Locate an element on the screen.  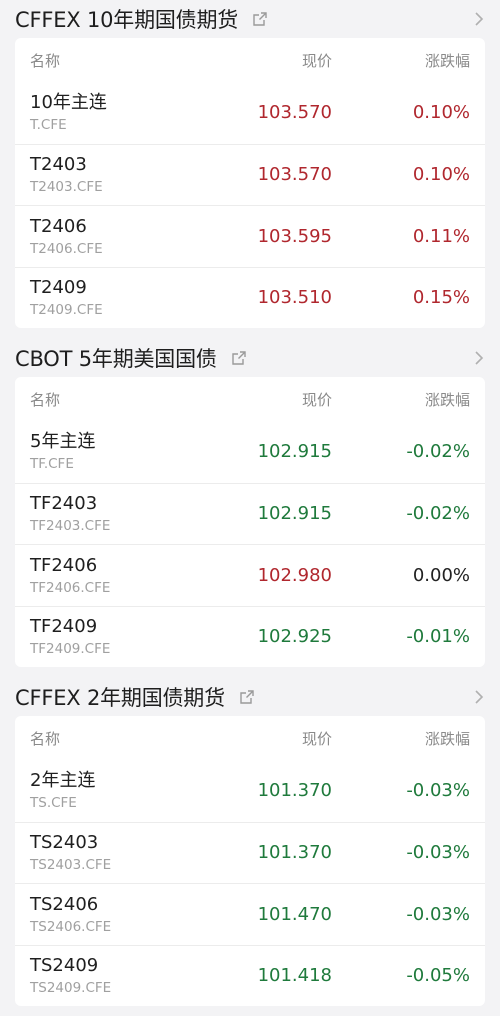
instrument-name: 10年主连 is located at coordinates (68, 103).